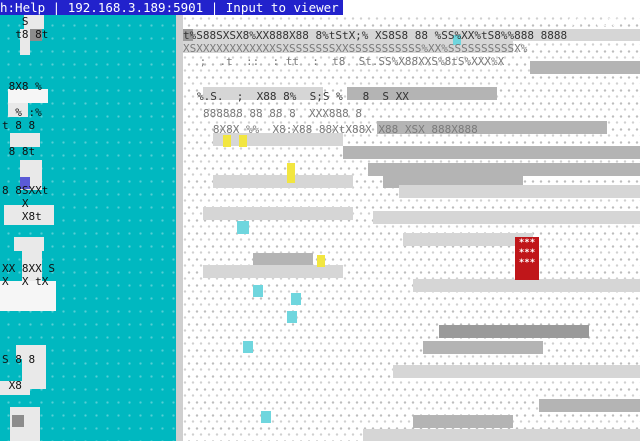 This screenshot has width=640, height=441. I want to click on glyph-row-5: 8X8X %% X8:X88 88XtX88X X88 XSX 888X888, so click(335, 129).